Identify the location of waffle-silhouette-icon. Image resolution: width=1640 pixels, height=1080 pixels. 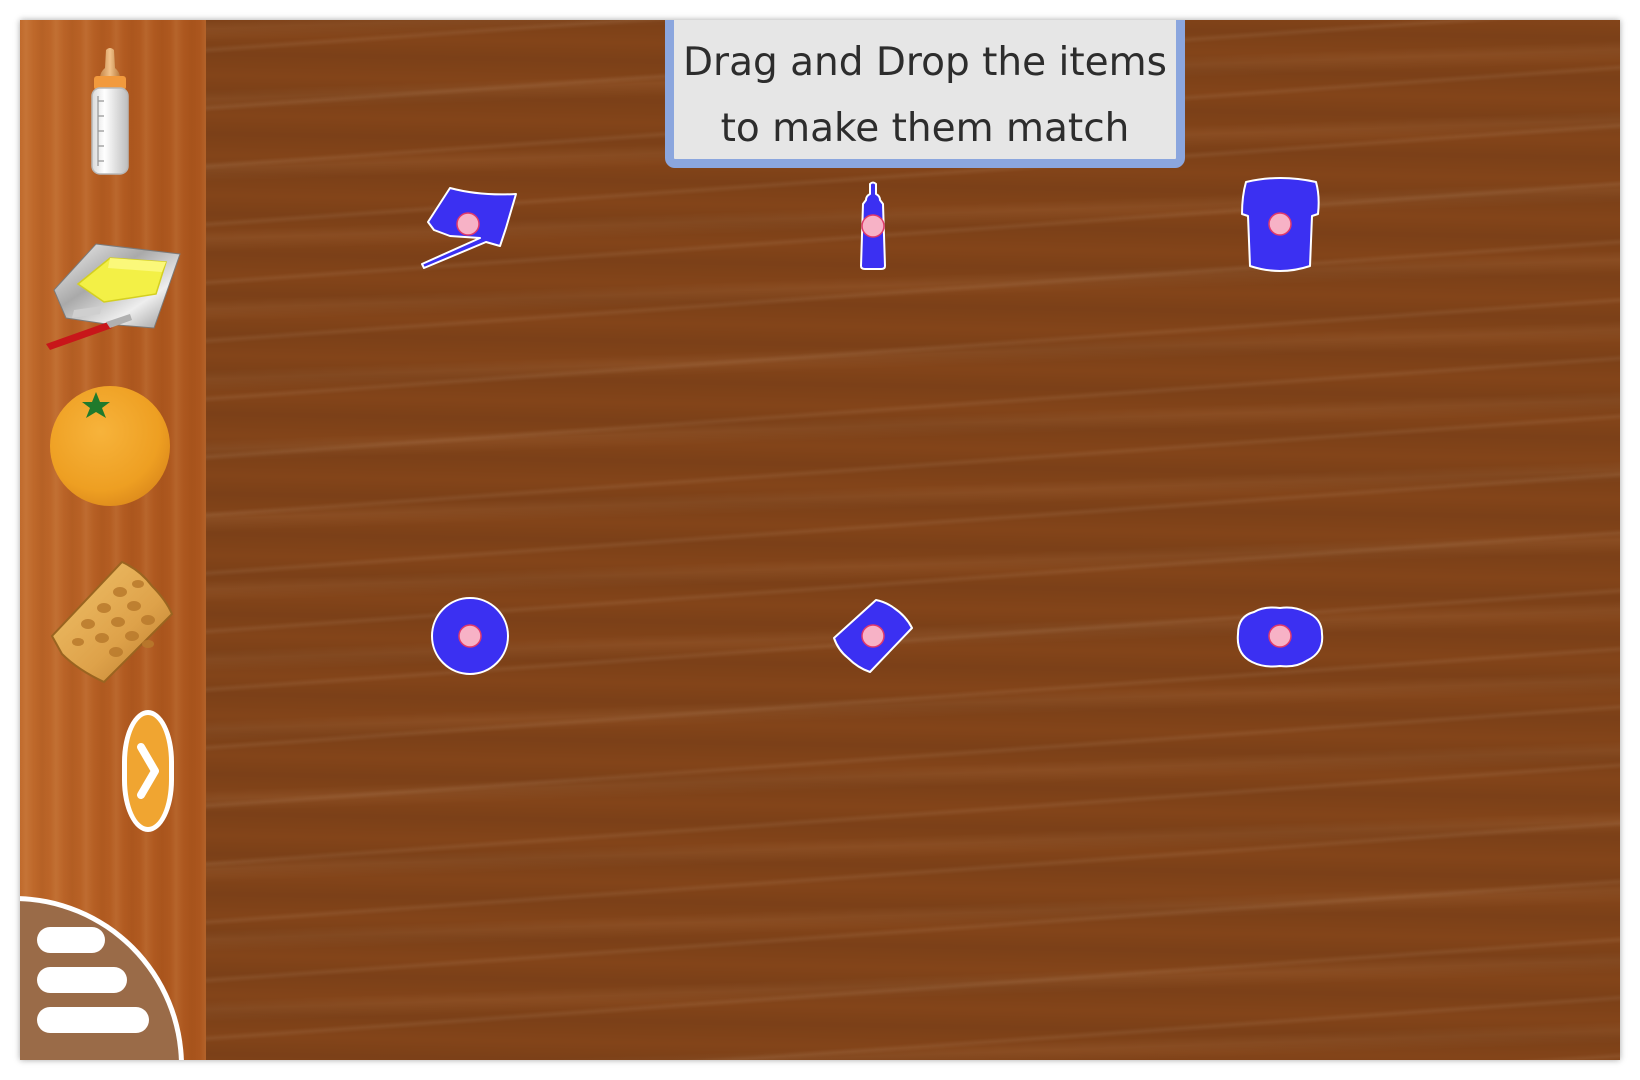
(873, 636).